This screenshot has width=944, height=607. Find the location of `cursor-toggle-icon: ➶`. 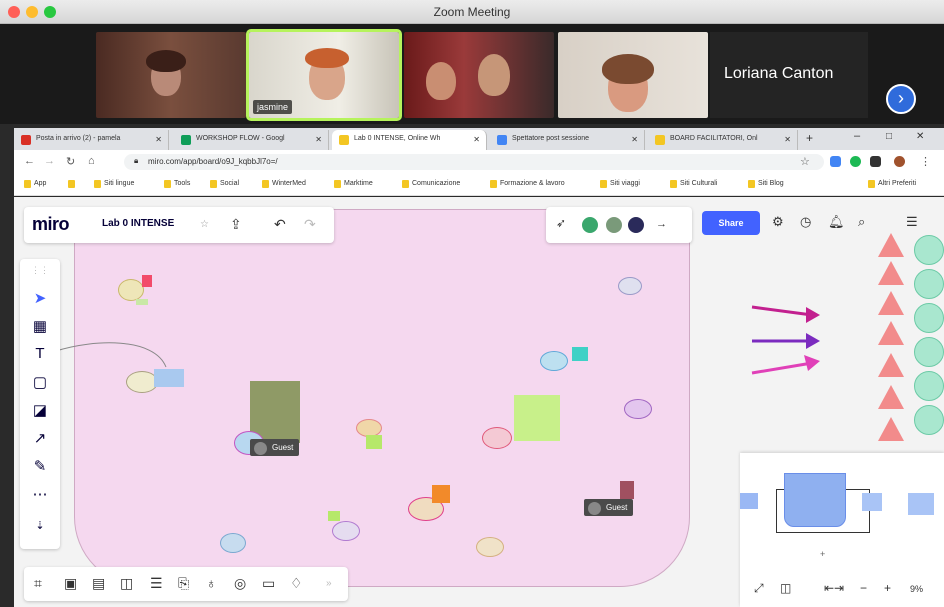

cursor-toggle-icon: ➶ is located at coordinates (561, 223).